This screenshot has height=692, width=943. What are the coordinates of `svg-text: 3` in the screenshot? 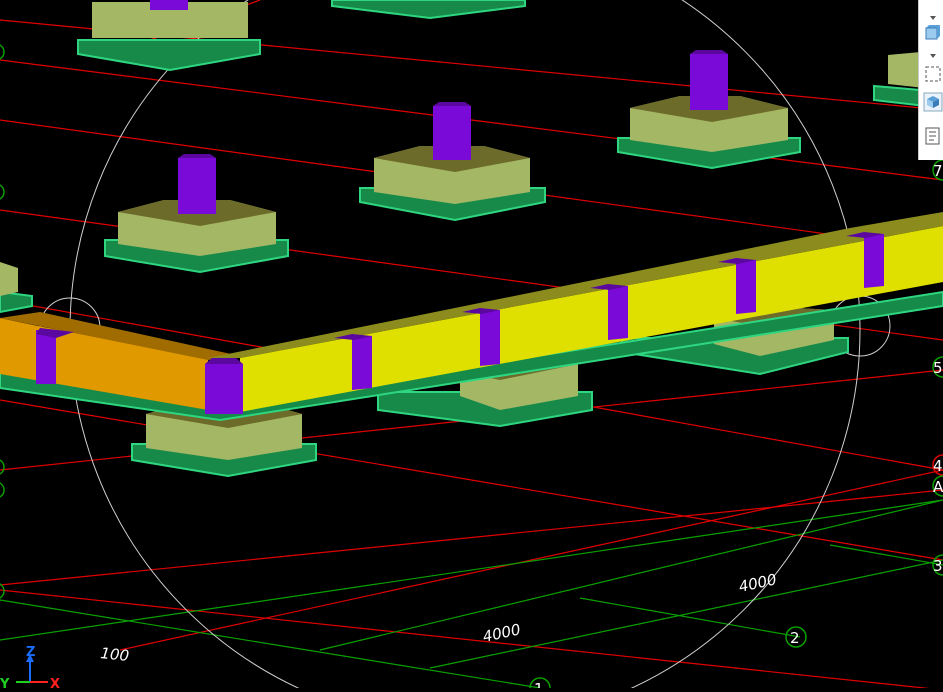 It's located at (938, 566).